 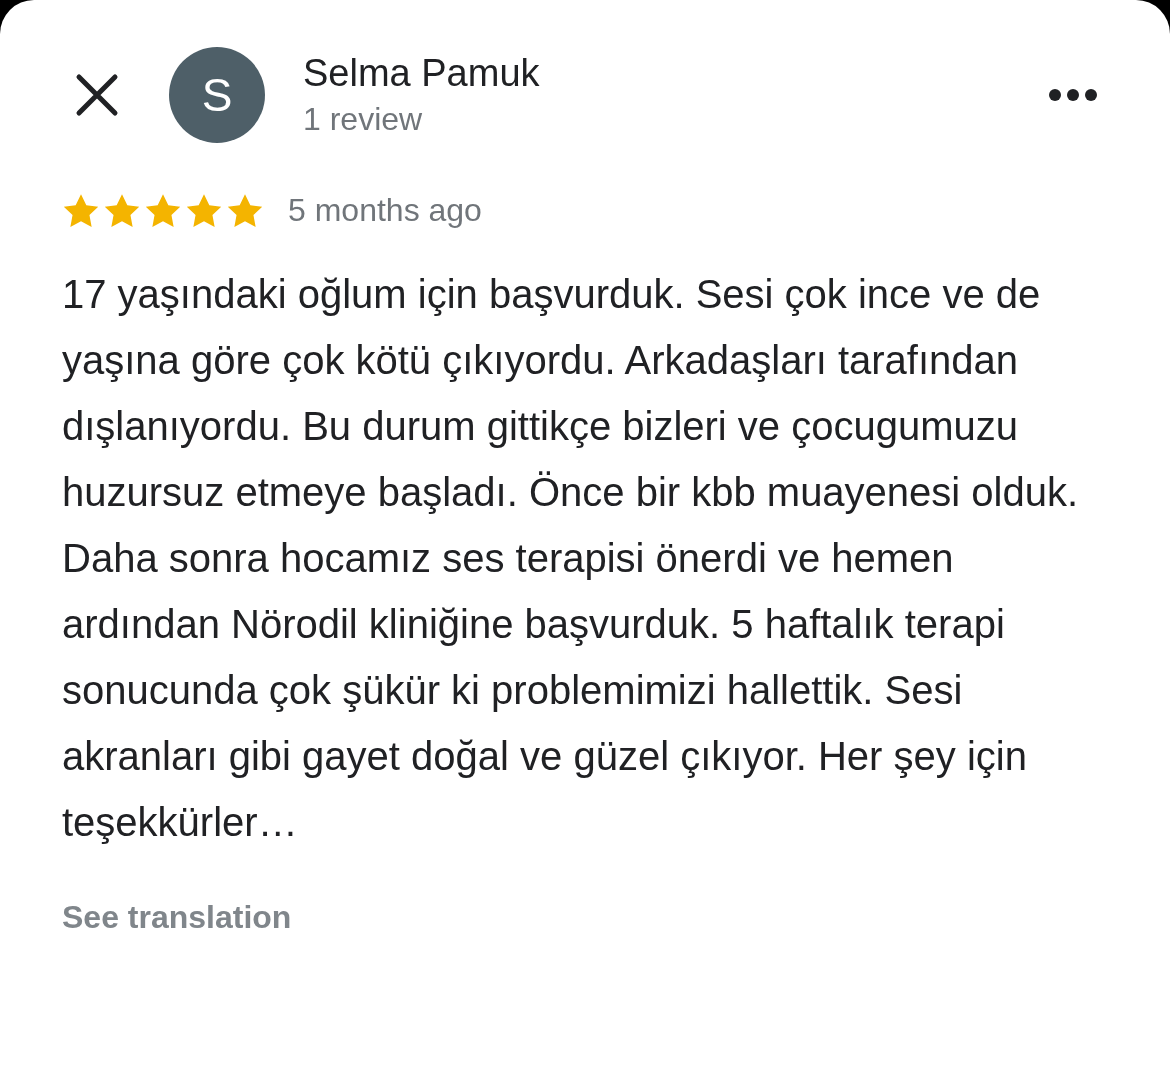 I want to click on close-icon, so click(x=97, y=95).